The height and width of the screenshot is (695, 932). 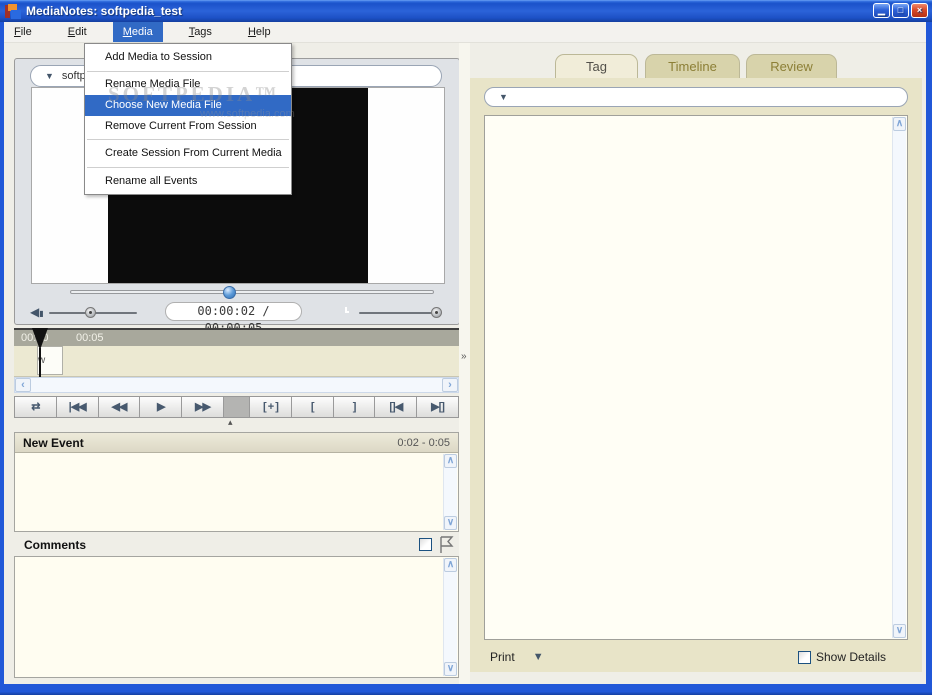 What do you see at coordinates (200, 32) in the screenshot?
I see `menu-tags: Tags` at bounding box center [200, 32].